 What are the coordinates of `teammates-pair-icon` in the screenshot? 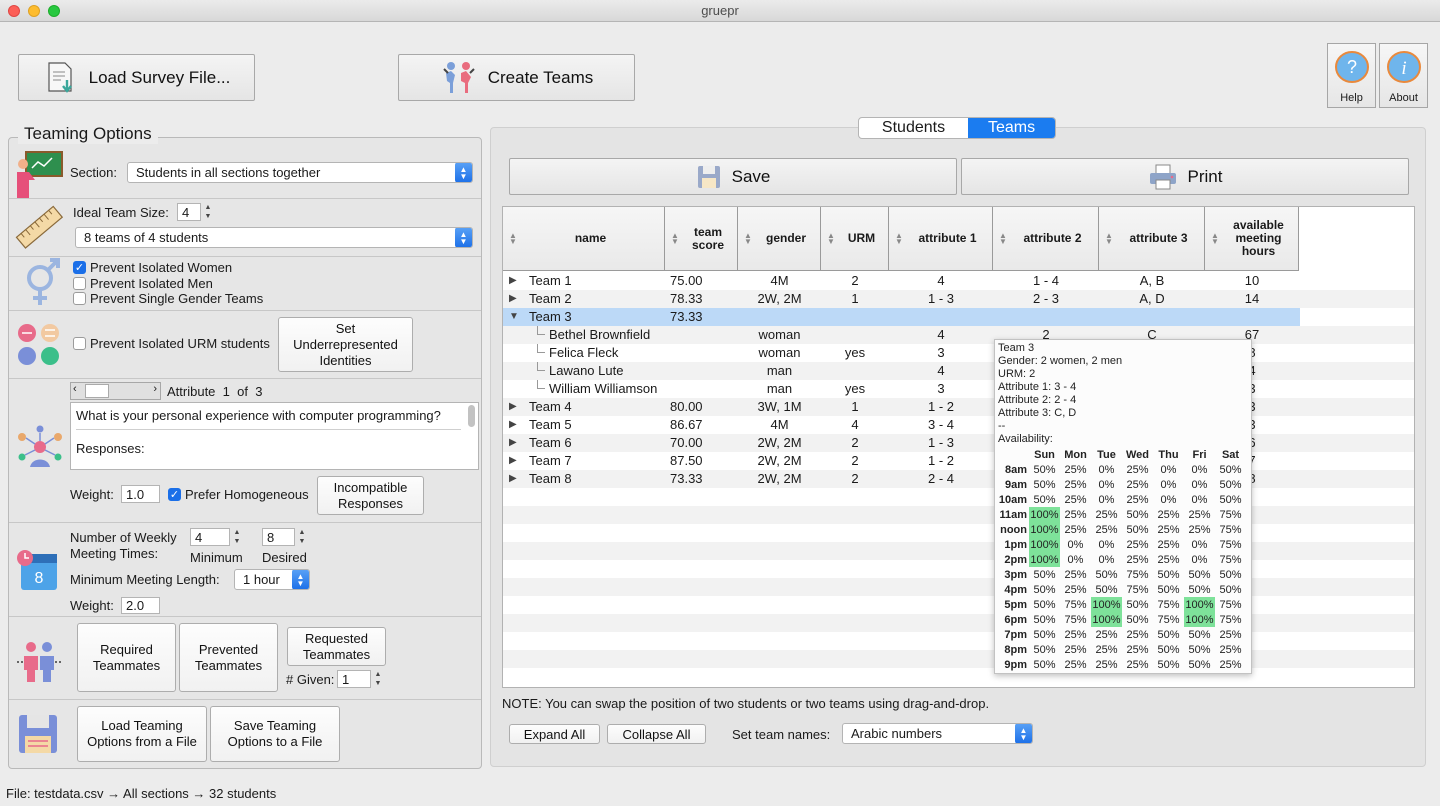 It's located at (39, 662).